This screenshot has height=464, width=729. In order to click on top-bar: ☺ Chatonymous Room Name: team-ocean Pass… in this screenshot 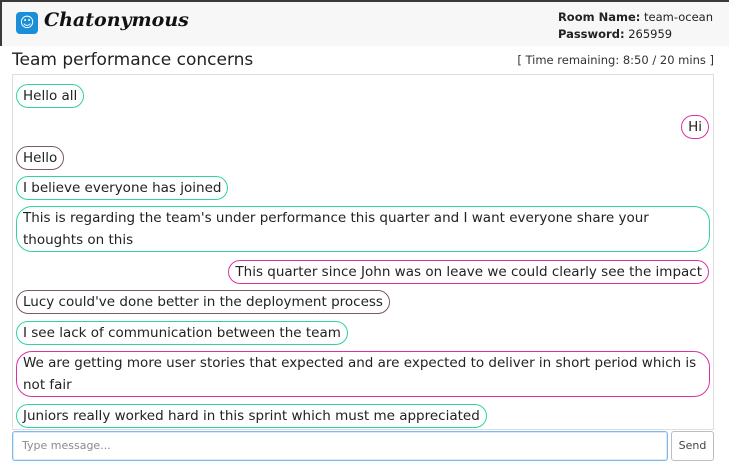, I will do `click(364, 23)`.